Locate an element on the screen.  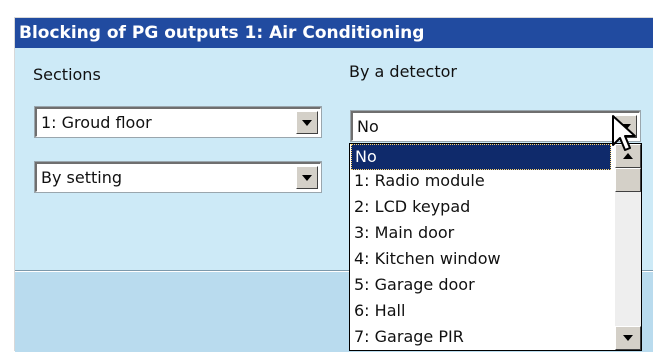
section-dropdown-button is located at coordinates (307, 122).